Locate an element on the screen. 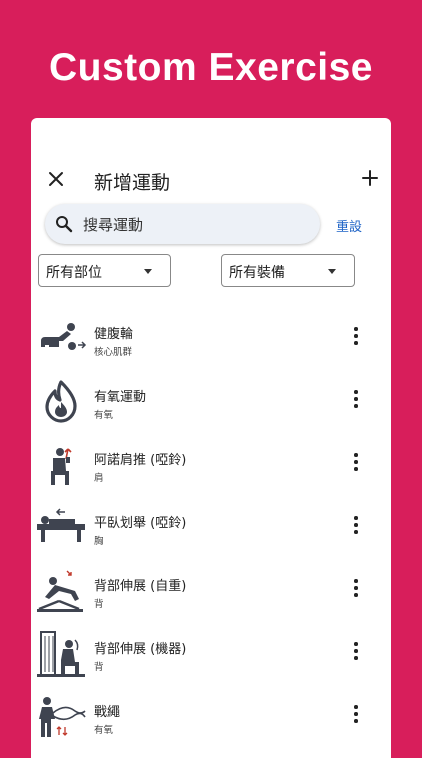 Image resolution: width=422 pixels, height=758 pixels. plus-icon is located at coordinates (370, 178).